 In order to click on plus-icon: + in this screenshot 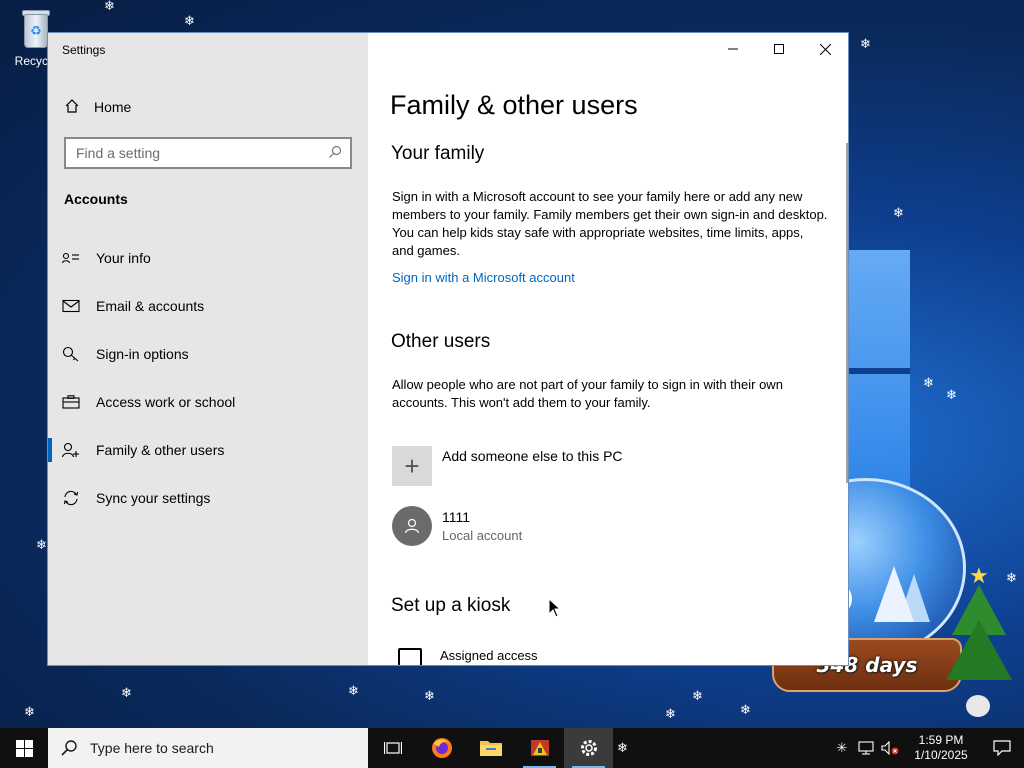, I will do `click(412, 466)`.